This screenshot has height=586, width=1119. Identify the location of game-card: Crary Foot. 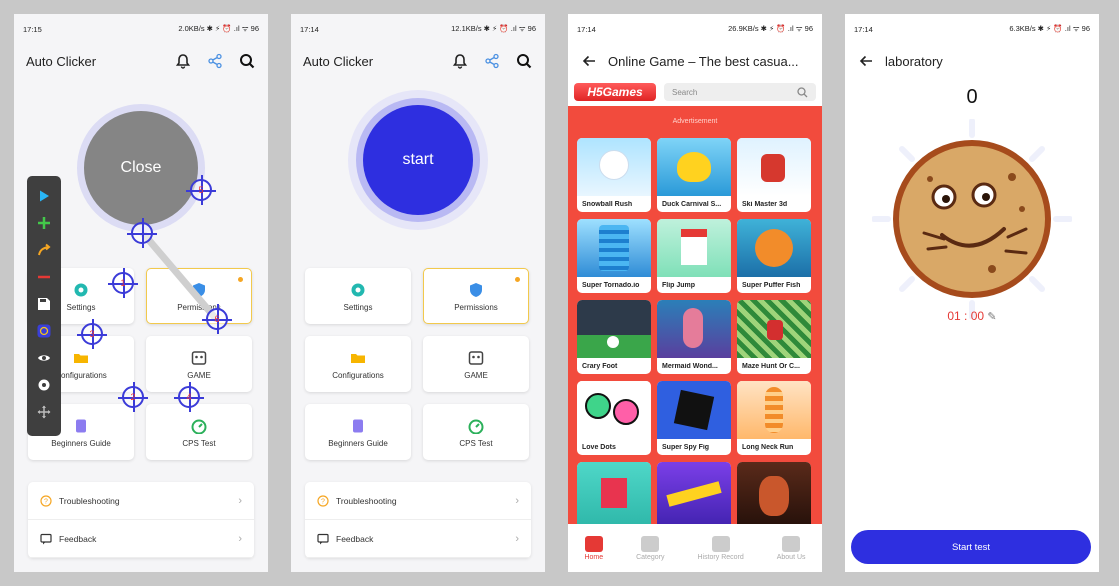
(614, 337).